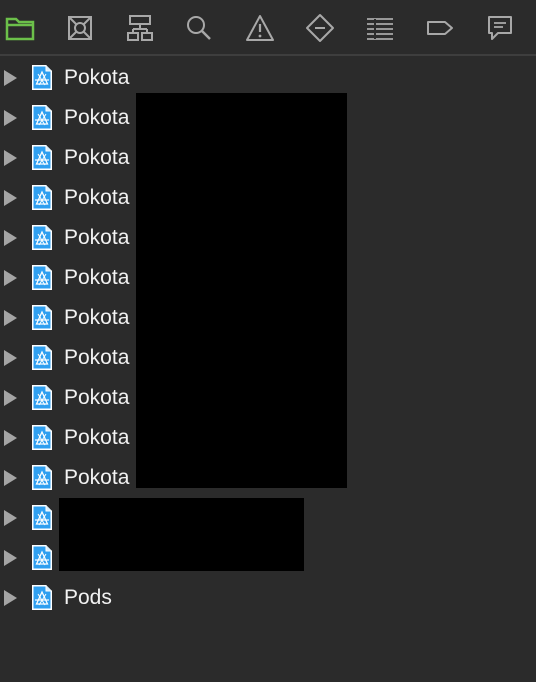 Image resolution: width=536 pixels, height=682 pixels. I want to click on find-navigator-button, so click(199, 28).